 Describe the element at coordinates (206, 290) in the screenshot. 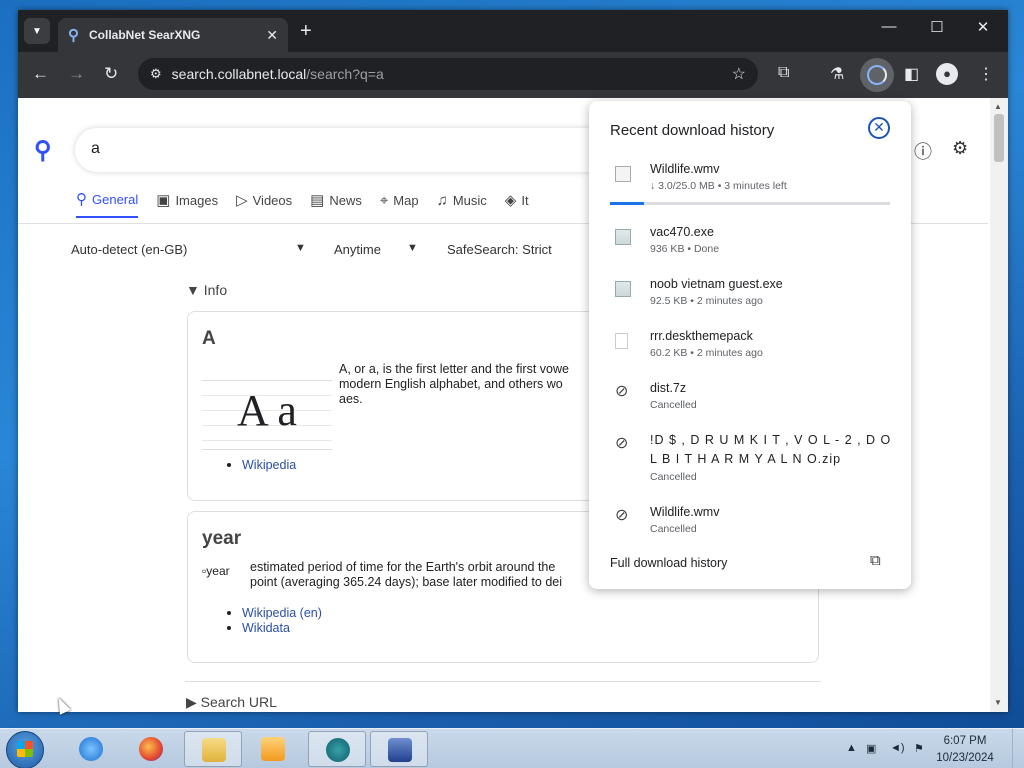

I see `info-toggle: ▼ Info` at that location.